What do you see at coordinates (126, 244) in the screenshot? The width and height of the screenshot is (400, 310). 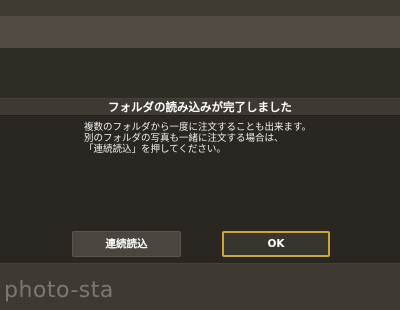 I see `continuous-load-button: 連続読込` at bounding box center [126, 244].